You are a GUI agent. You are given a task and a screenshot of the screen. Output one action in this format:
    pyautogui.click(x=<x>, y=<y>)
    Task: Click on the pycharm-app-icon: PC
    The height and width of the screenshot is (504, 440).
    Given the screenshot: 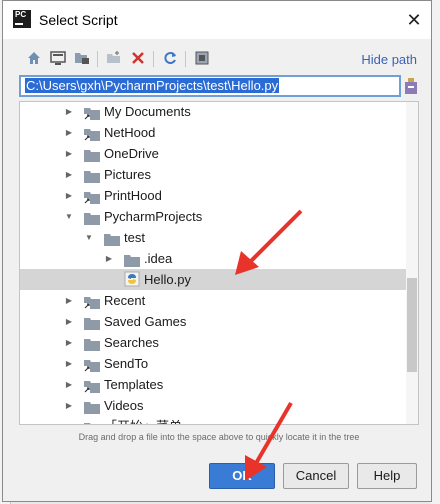 What is the action you would take?
    pyautogui.click(x=22, y=19)
    